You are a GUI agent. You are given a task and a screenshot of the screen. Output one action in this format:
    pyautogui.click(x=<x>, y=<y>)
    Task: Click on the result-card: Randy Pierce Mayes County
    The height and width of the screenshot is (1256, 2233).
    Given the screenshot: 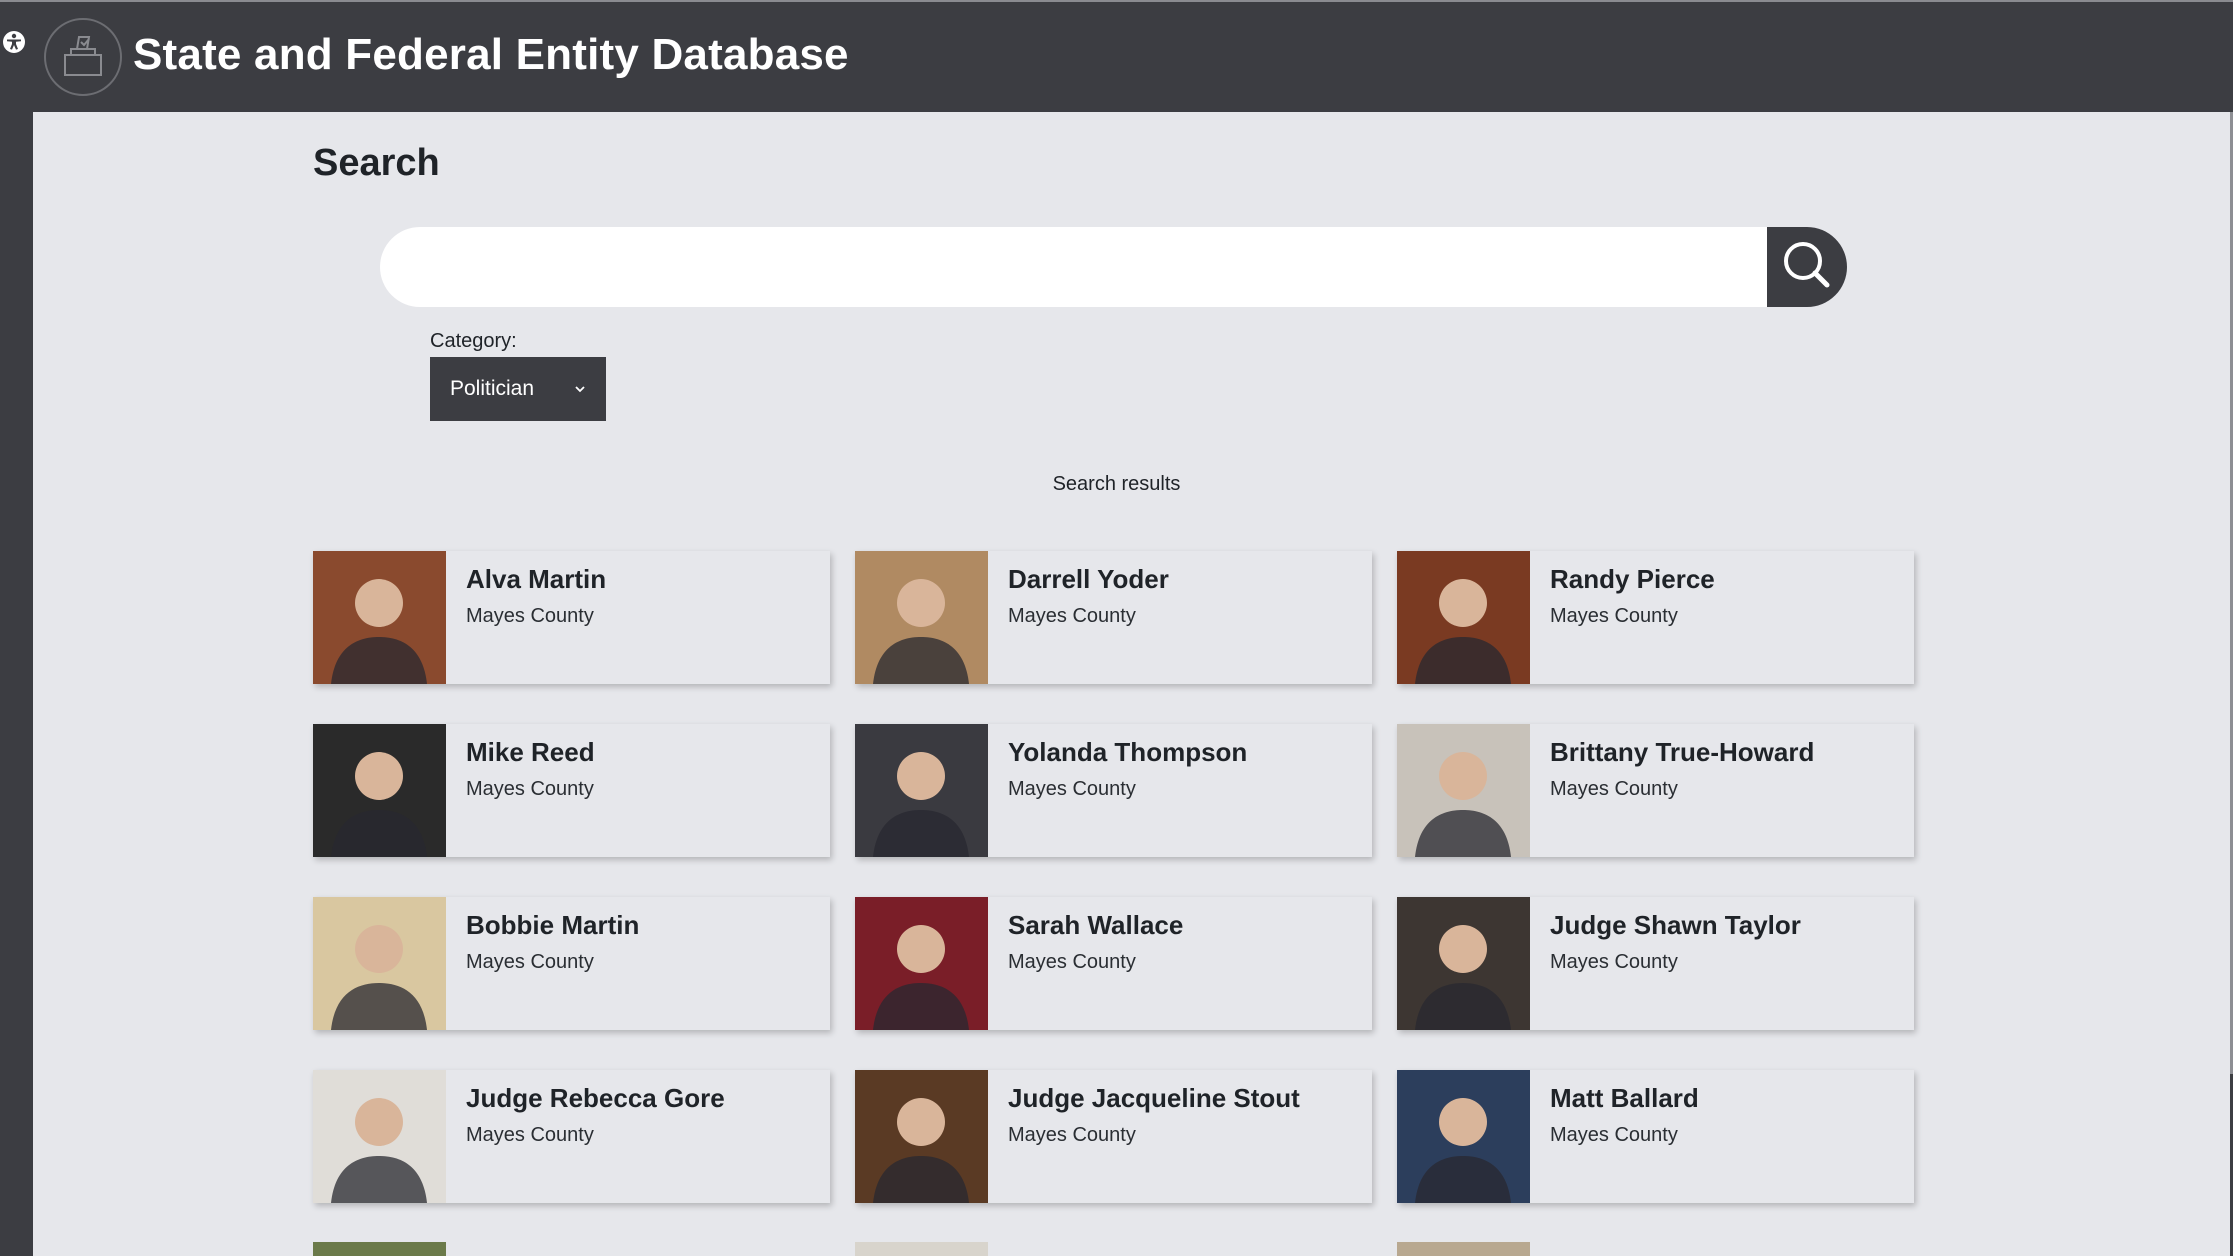 What is the action you would take?
    pyautogui.click(x=1655, y=617)
    